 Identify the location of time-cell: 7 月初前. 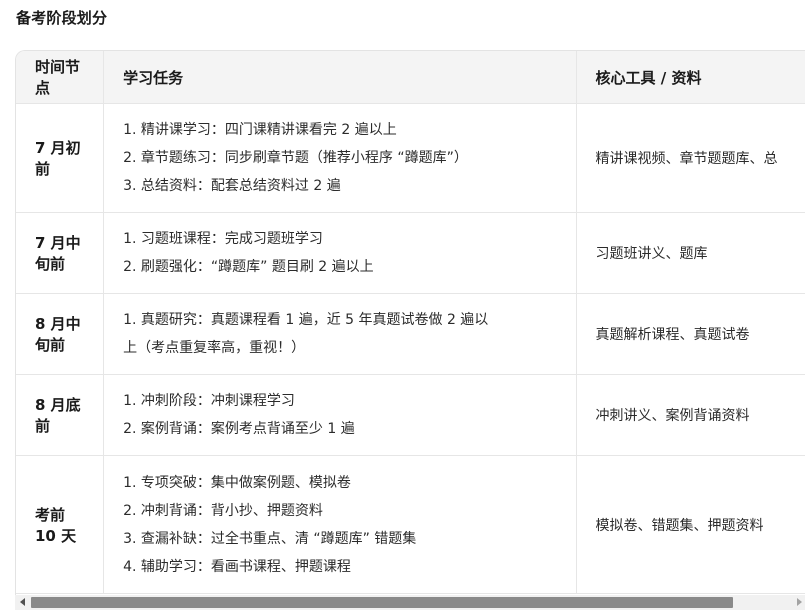
(60, 158).